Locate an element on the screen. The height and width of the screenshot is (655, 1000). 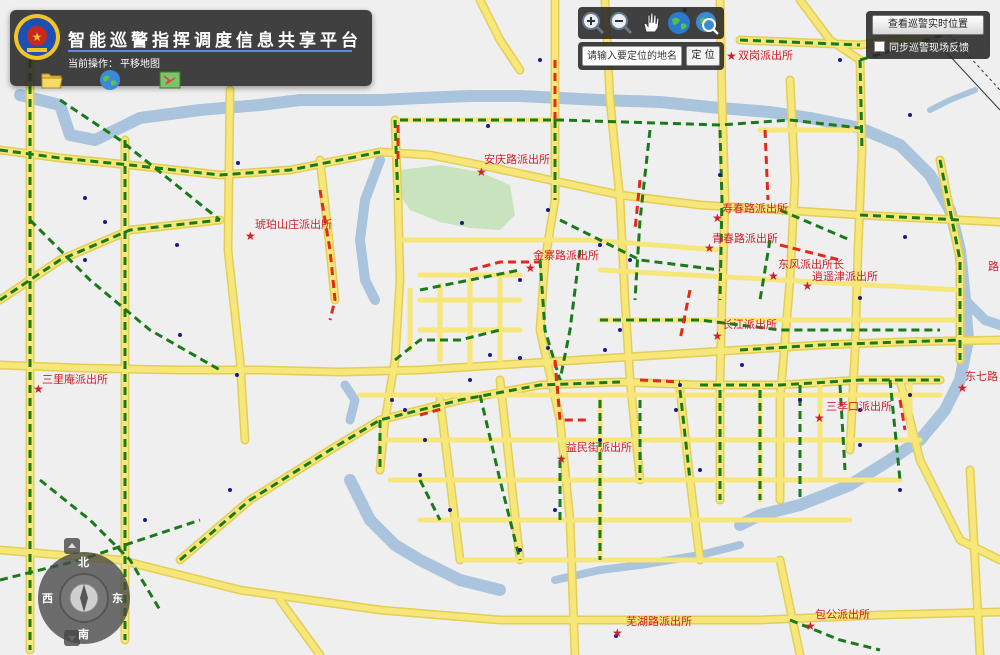
compass-south: 南 is located at coordinates (83, 634).